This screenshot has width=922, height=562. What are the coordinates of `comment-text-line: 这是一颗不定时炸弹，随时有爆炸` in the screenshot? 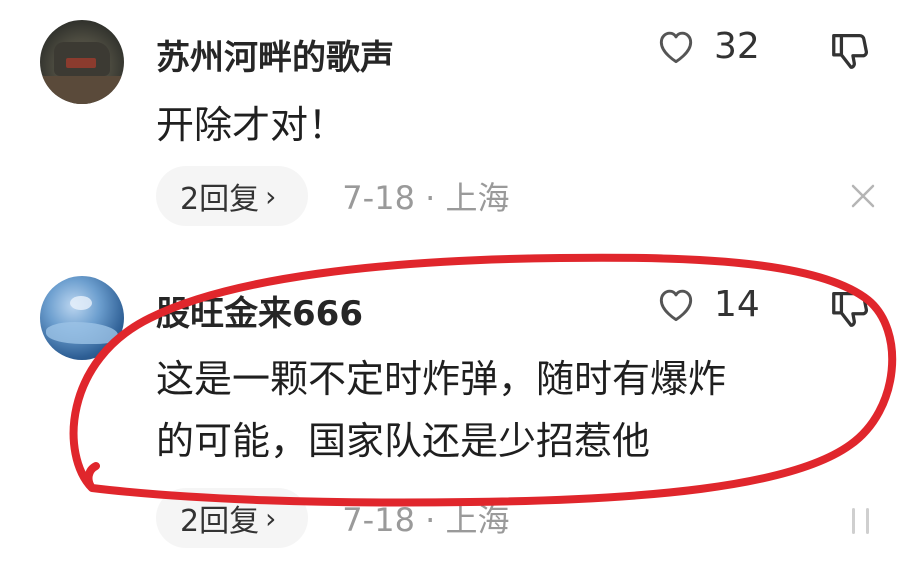 It's located at (441, 379).